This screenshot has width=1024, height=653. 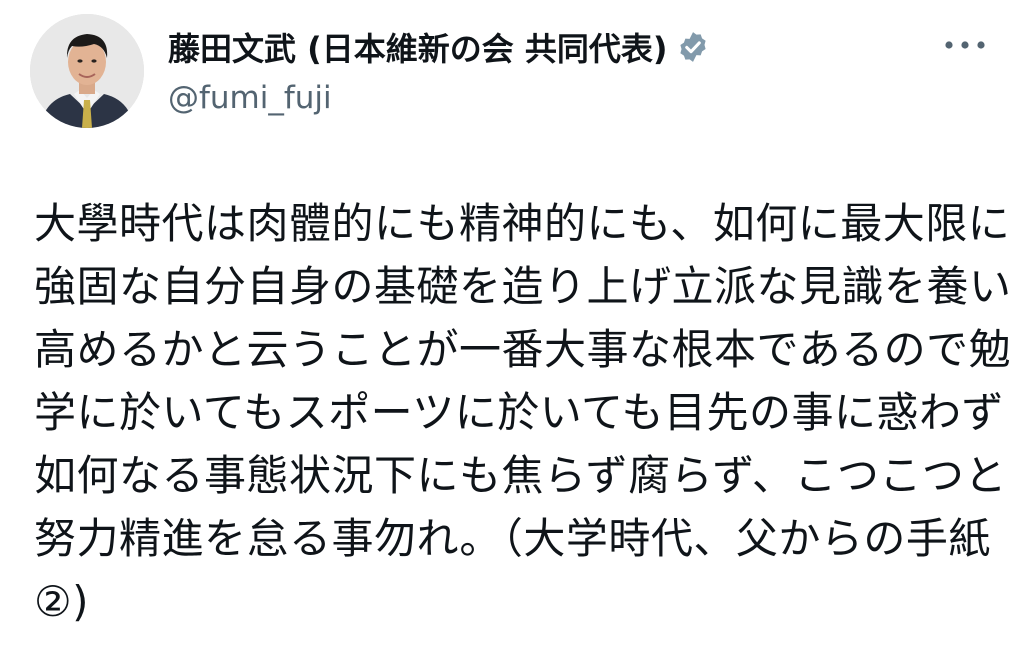 What do you see at coordinates (520, 475) in the screenshot?
I see `tweet-text-line: 如何なる事態状況下にも焦らず腐らず、こつこつと` at bounding box center [520, 475].